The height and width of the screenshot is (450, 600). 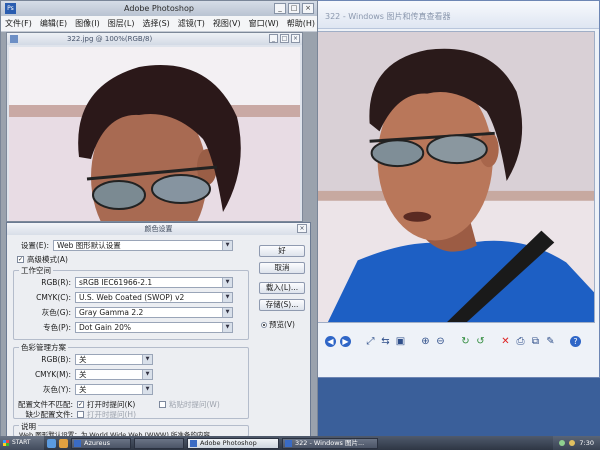 What do you see at coordinates (47, 259) in the screenshot?
I see `advanced-mode-label: 高级模式(A)` at bounding box center [47, 259].